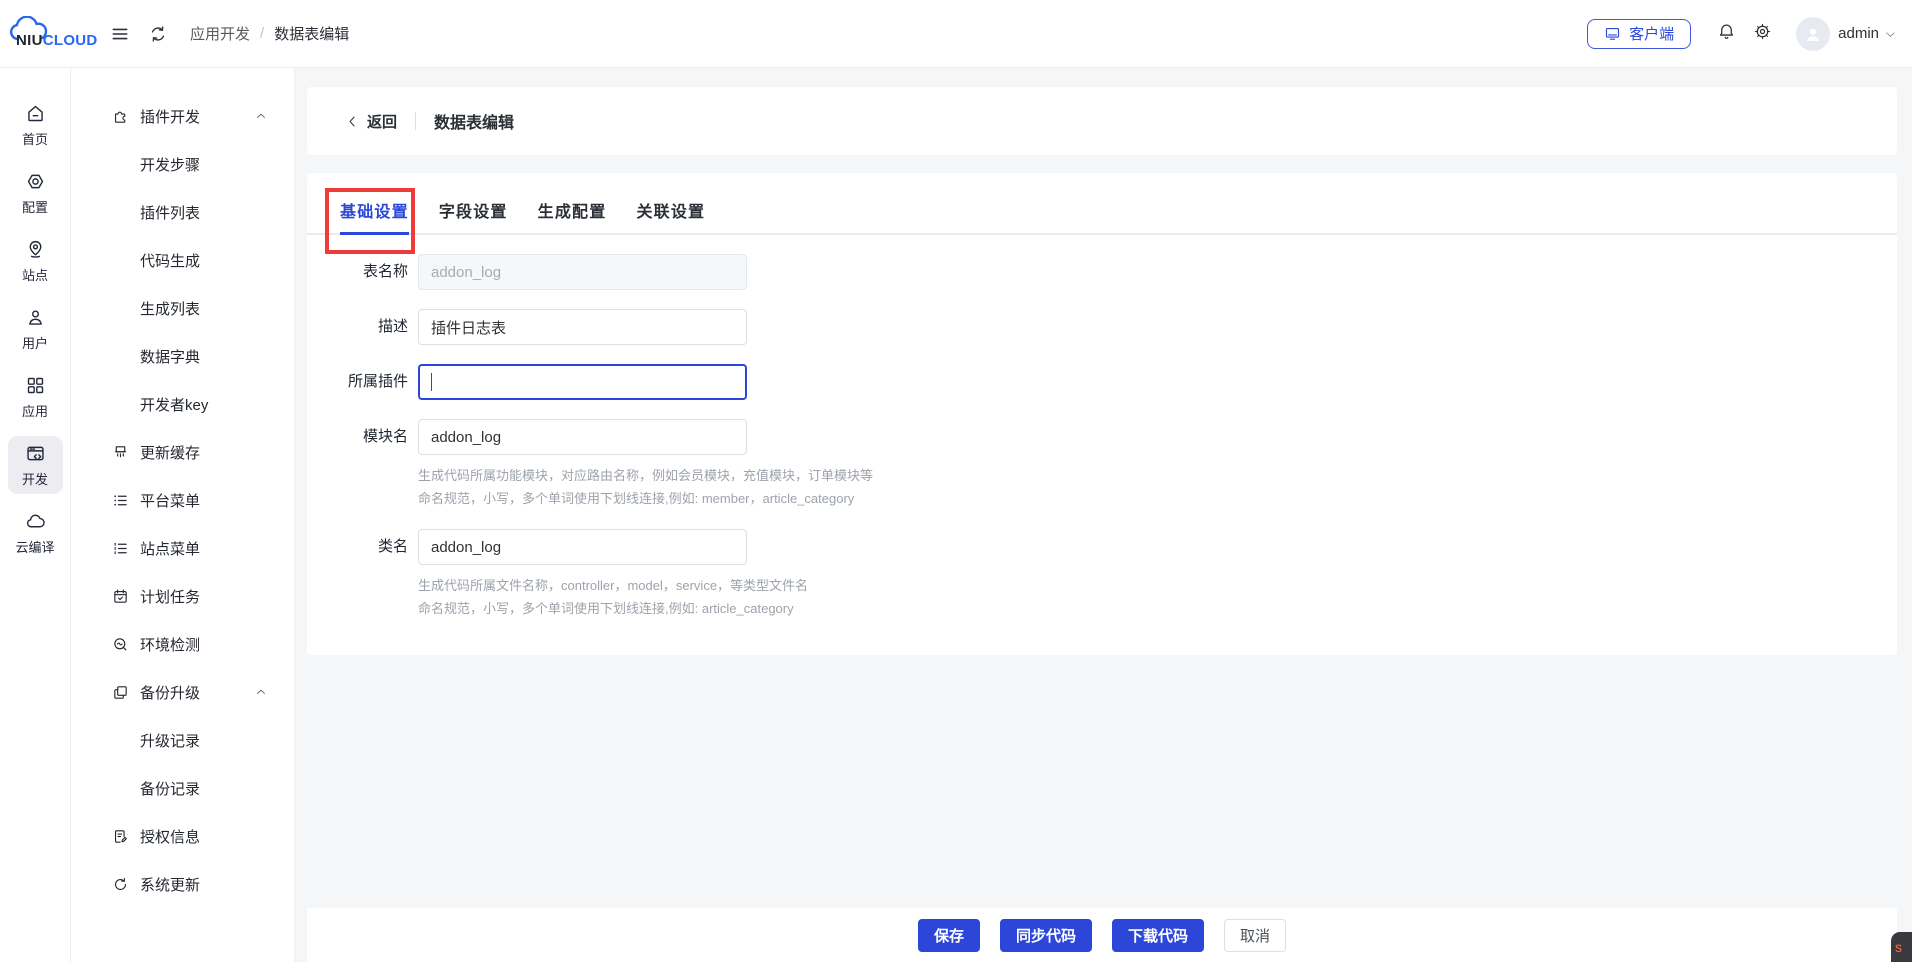 The width and height of the screenshot is (1912, 962). I want to click on sidebar-item-env-check: 环境检测, so click(182, 644).